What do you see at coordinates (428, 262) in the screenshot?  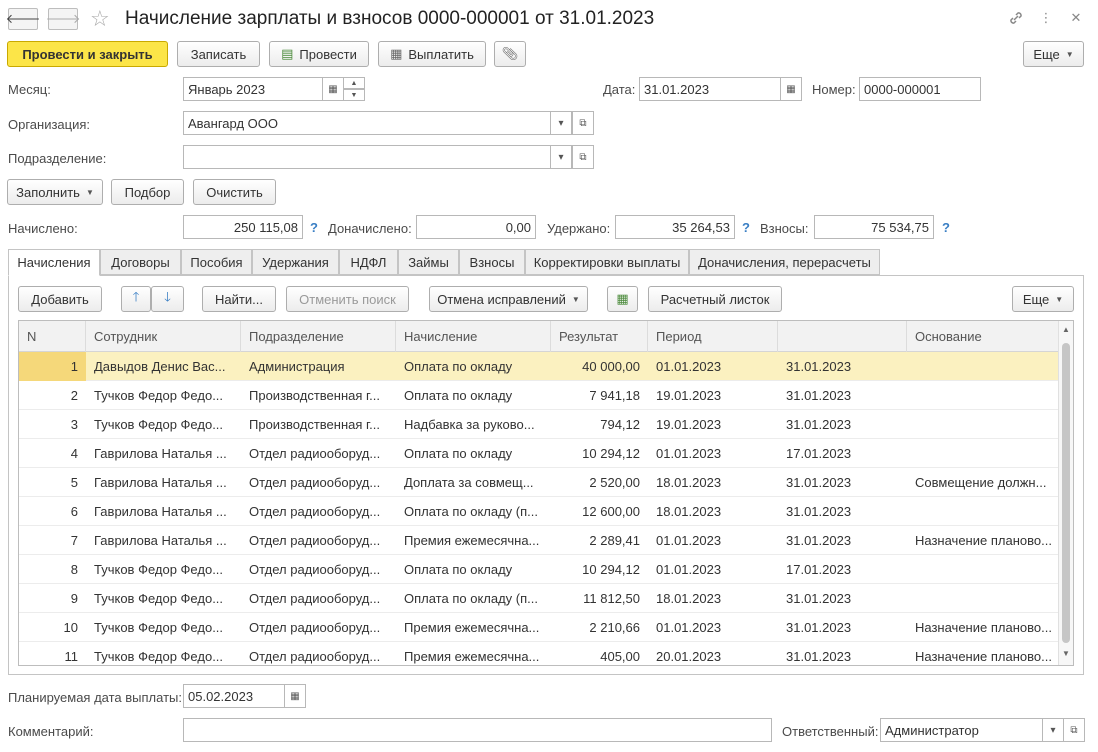 I see `tab-loans: Займы` at bounding box center [428, 262].